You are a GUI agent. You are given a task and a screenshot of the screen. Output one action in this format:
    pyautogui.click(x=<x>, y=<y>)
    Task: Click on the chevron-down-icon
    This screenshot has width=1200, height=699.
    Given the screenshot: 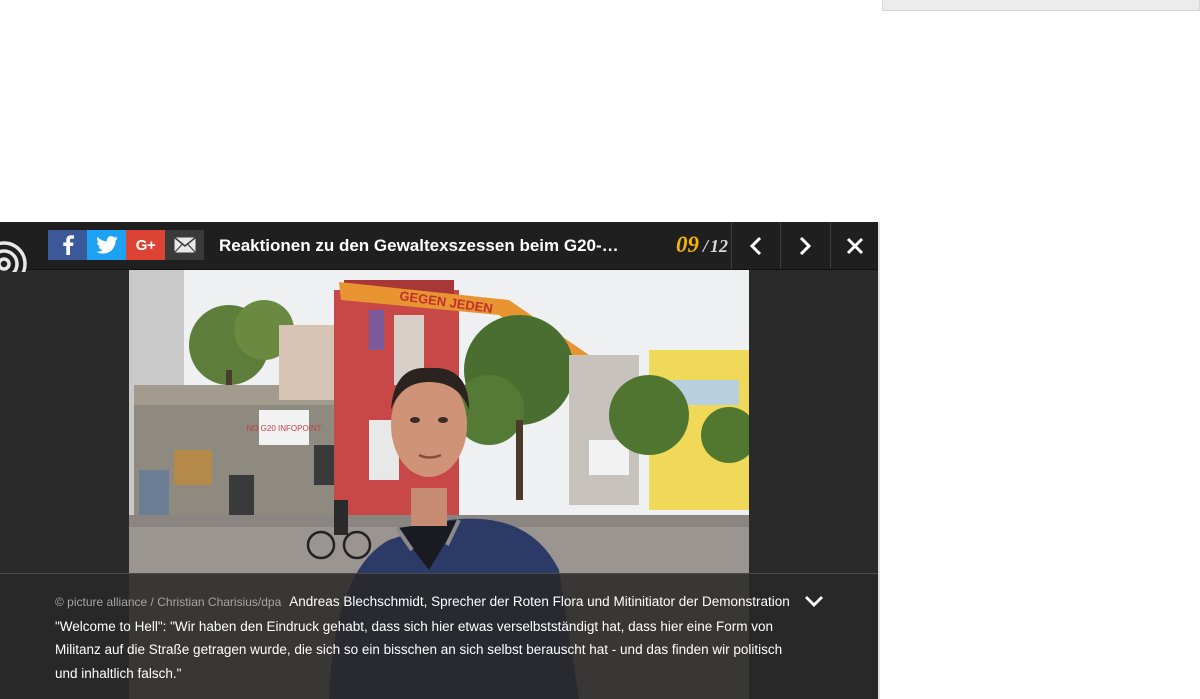 What is the action you would take?
    pyautogui.click(x=814, y=601)
    